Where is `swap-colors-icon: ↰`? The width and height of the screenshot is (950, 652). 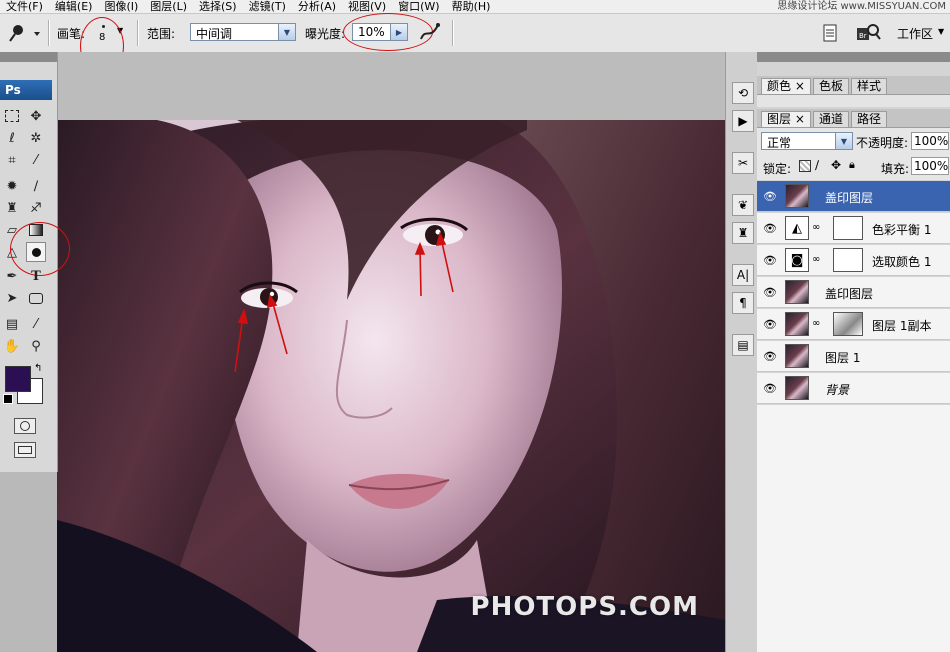 swap-colors-icon: ↰ is located at coordinates (38, 368).